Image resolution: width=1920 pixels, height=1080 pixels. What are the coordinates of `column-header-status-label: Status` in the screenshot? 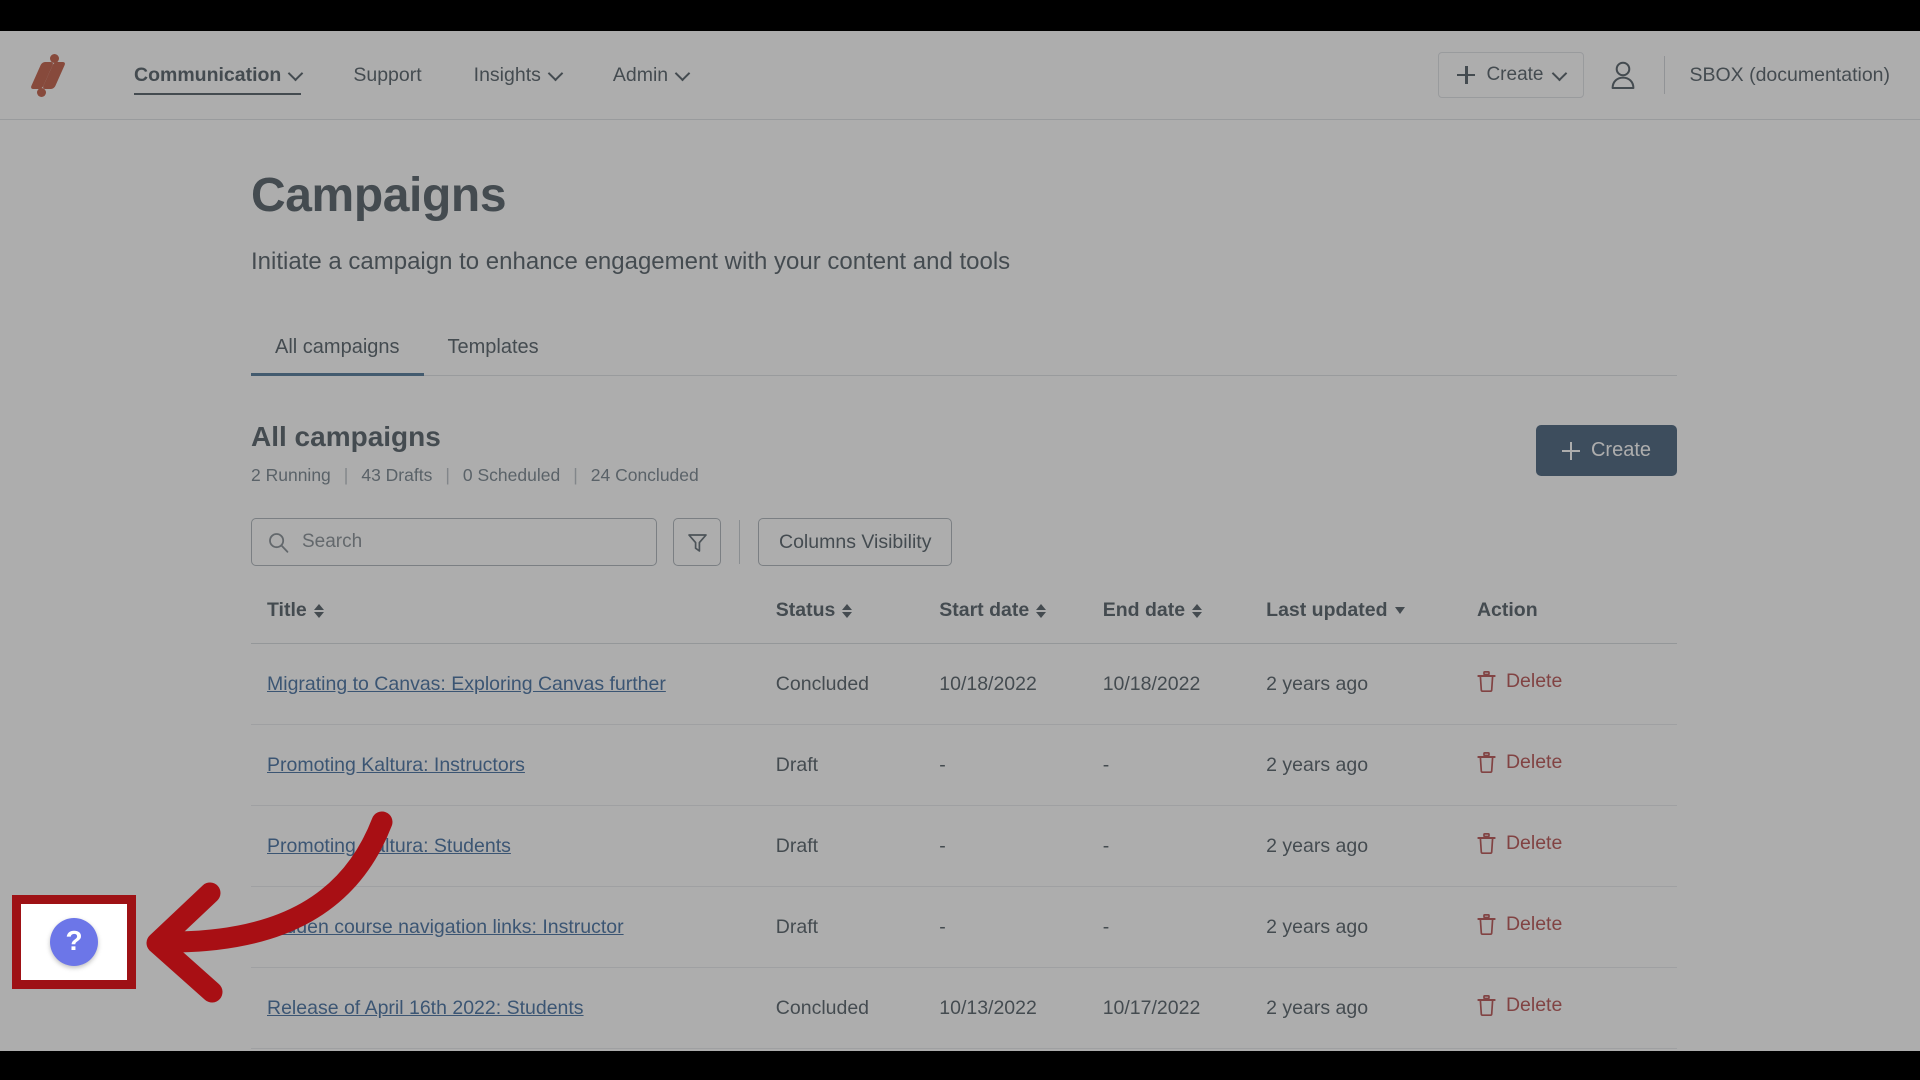 It's located at (805, 610).